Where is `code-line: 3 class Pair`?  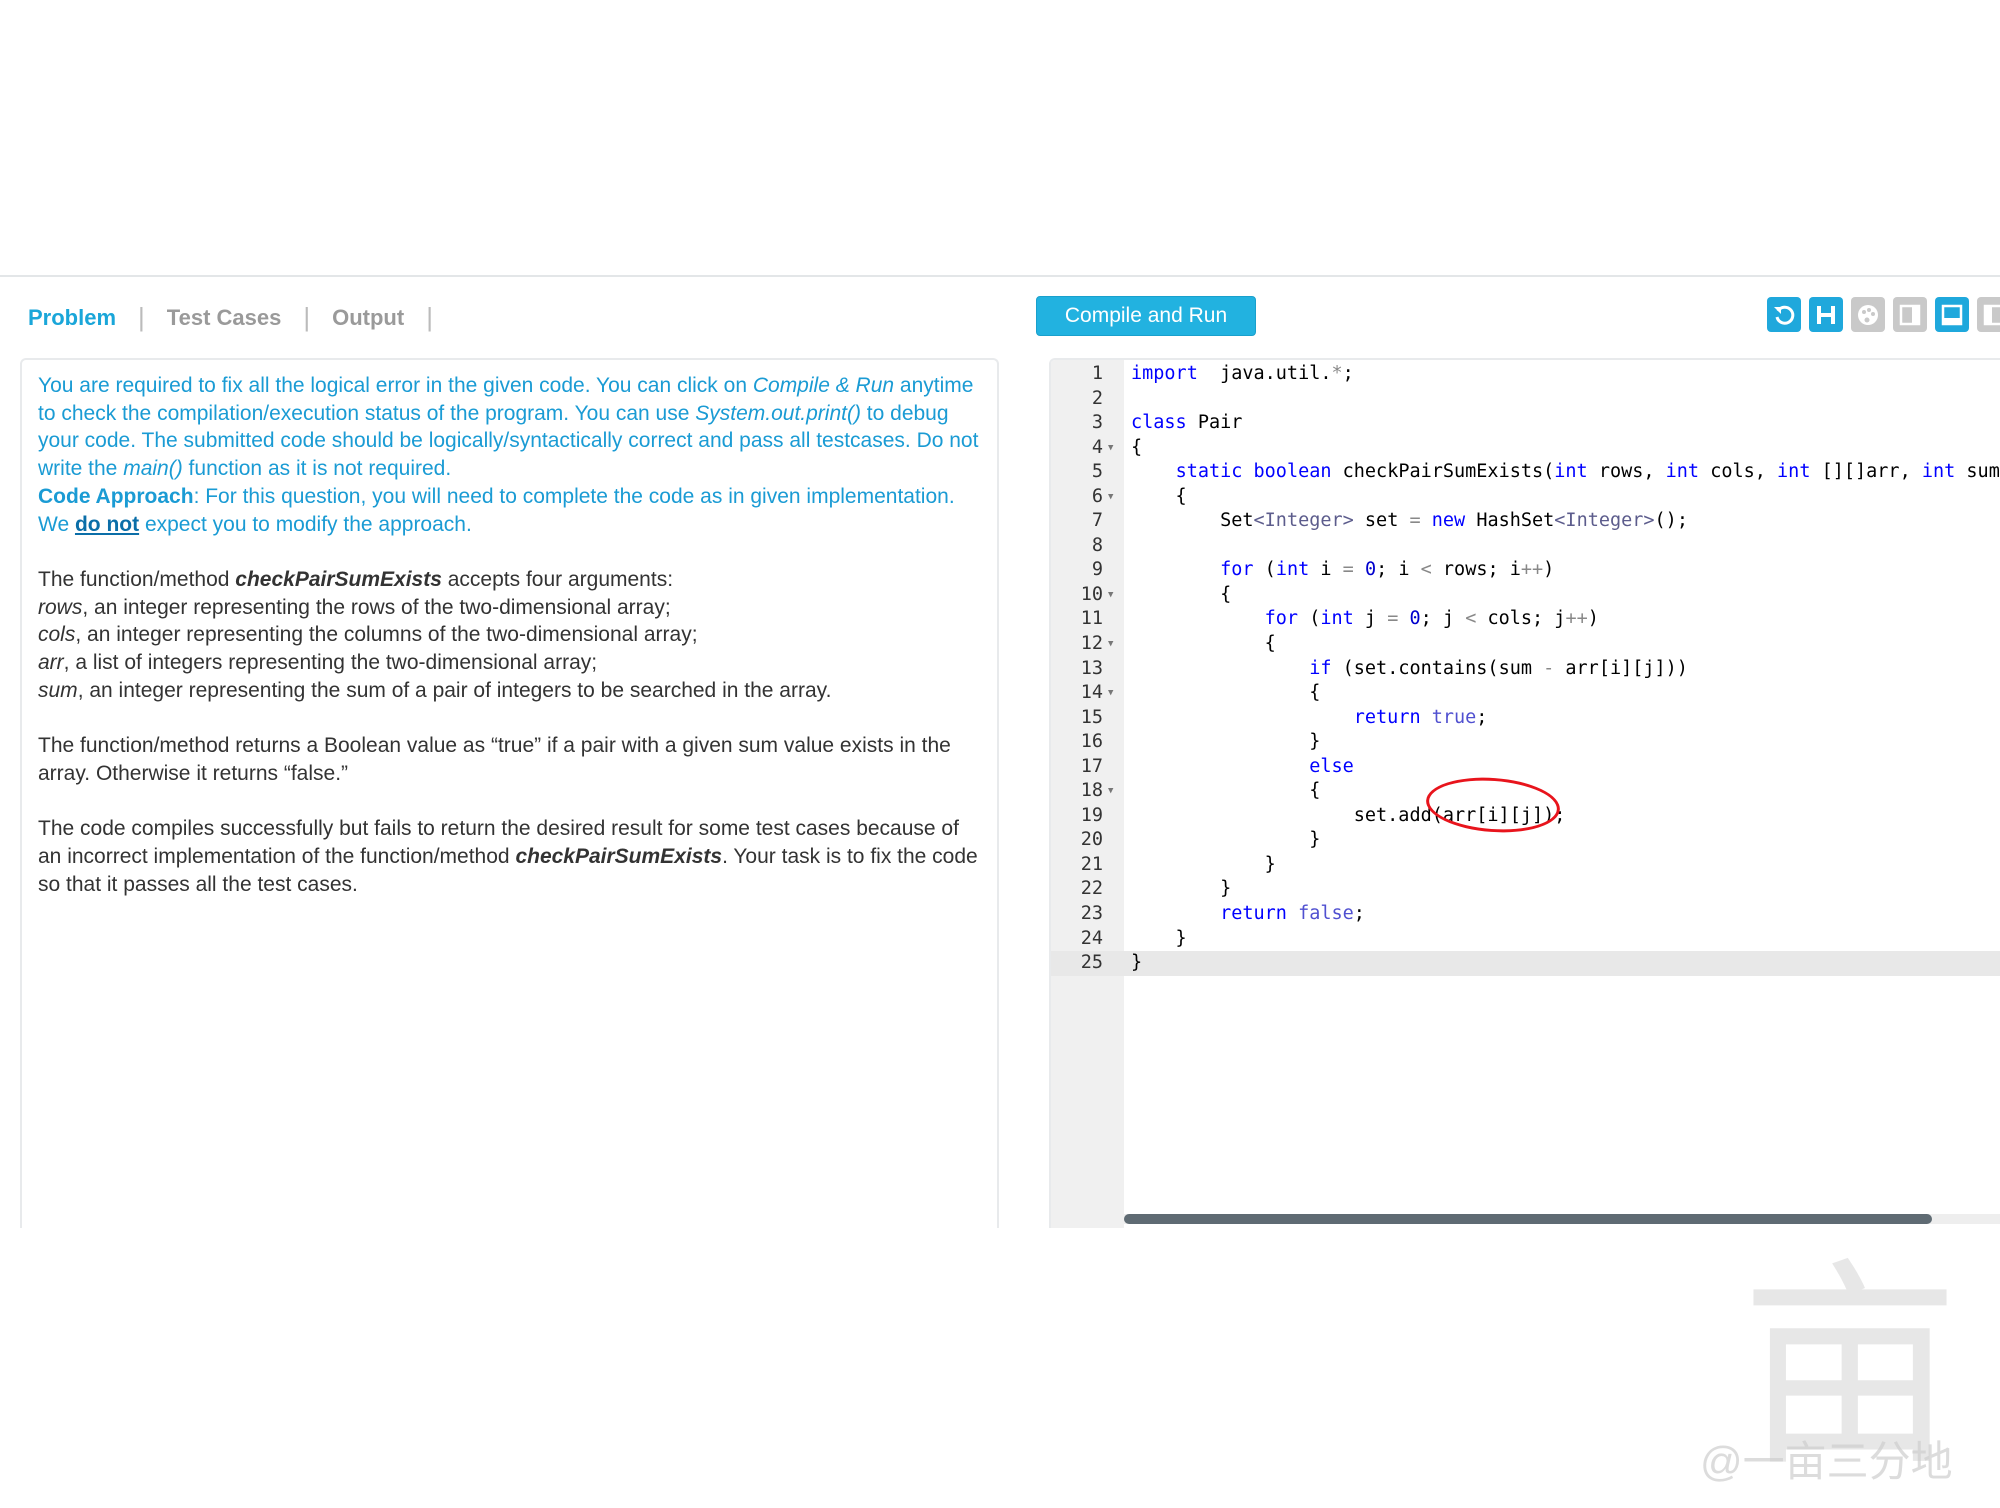 code-line: 3 class Pair is located at coordinates (1525, 423).